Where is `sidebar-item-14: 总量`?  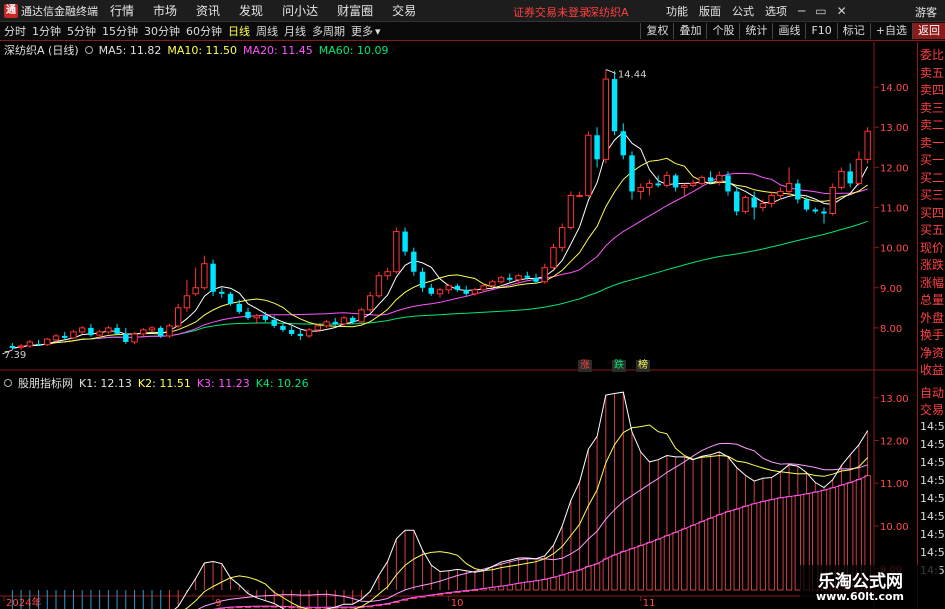 sidebar-item-14: 总量 is located at coordinates (932, 299).